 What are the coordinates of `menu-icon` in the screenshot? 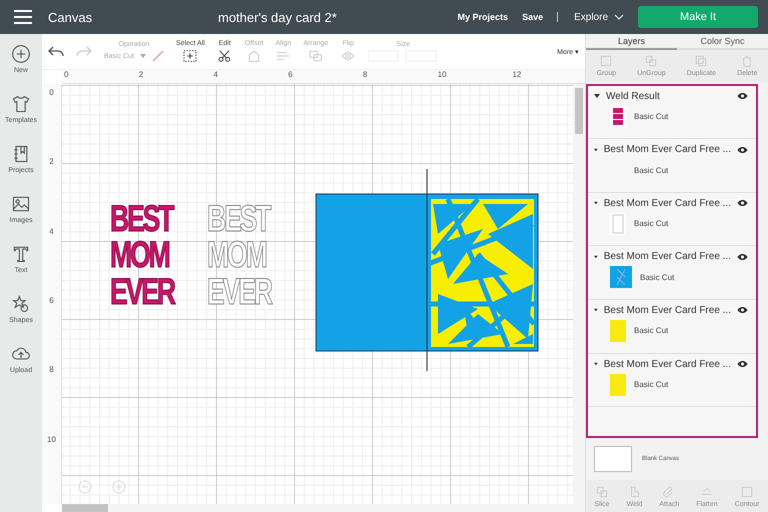 It's located at (23, 17).